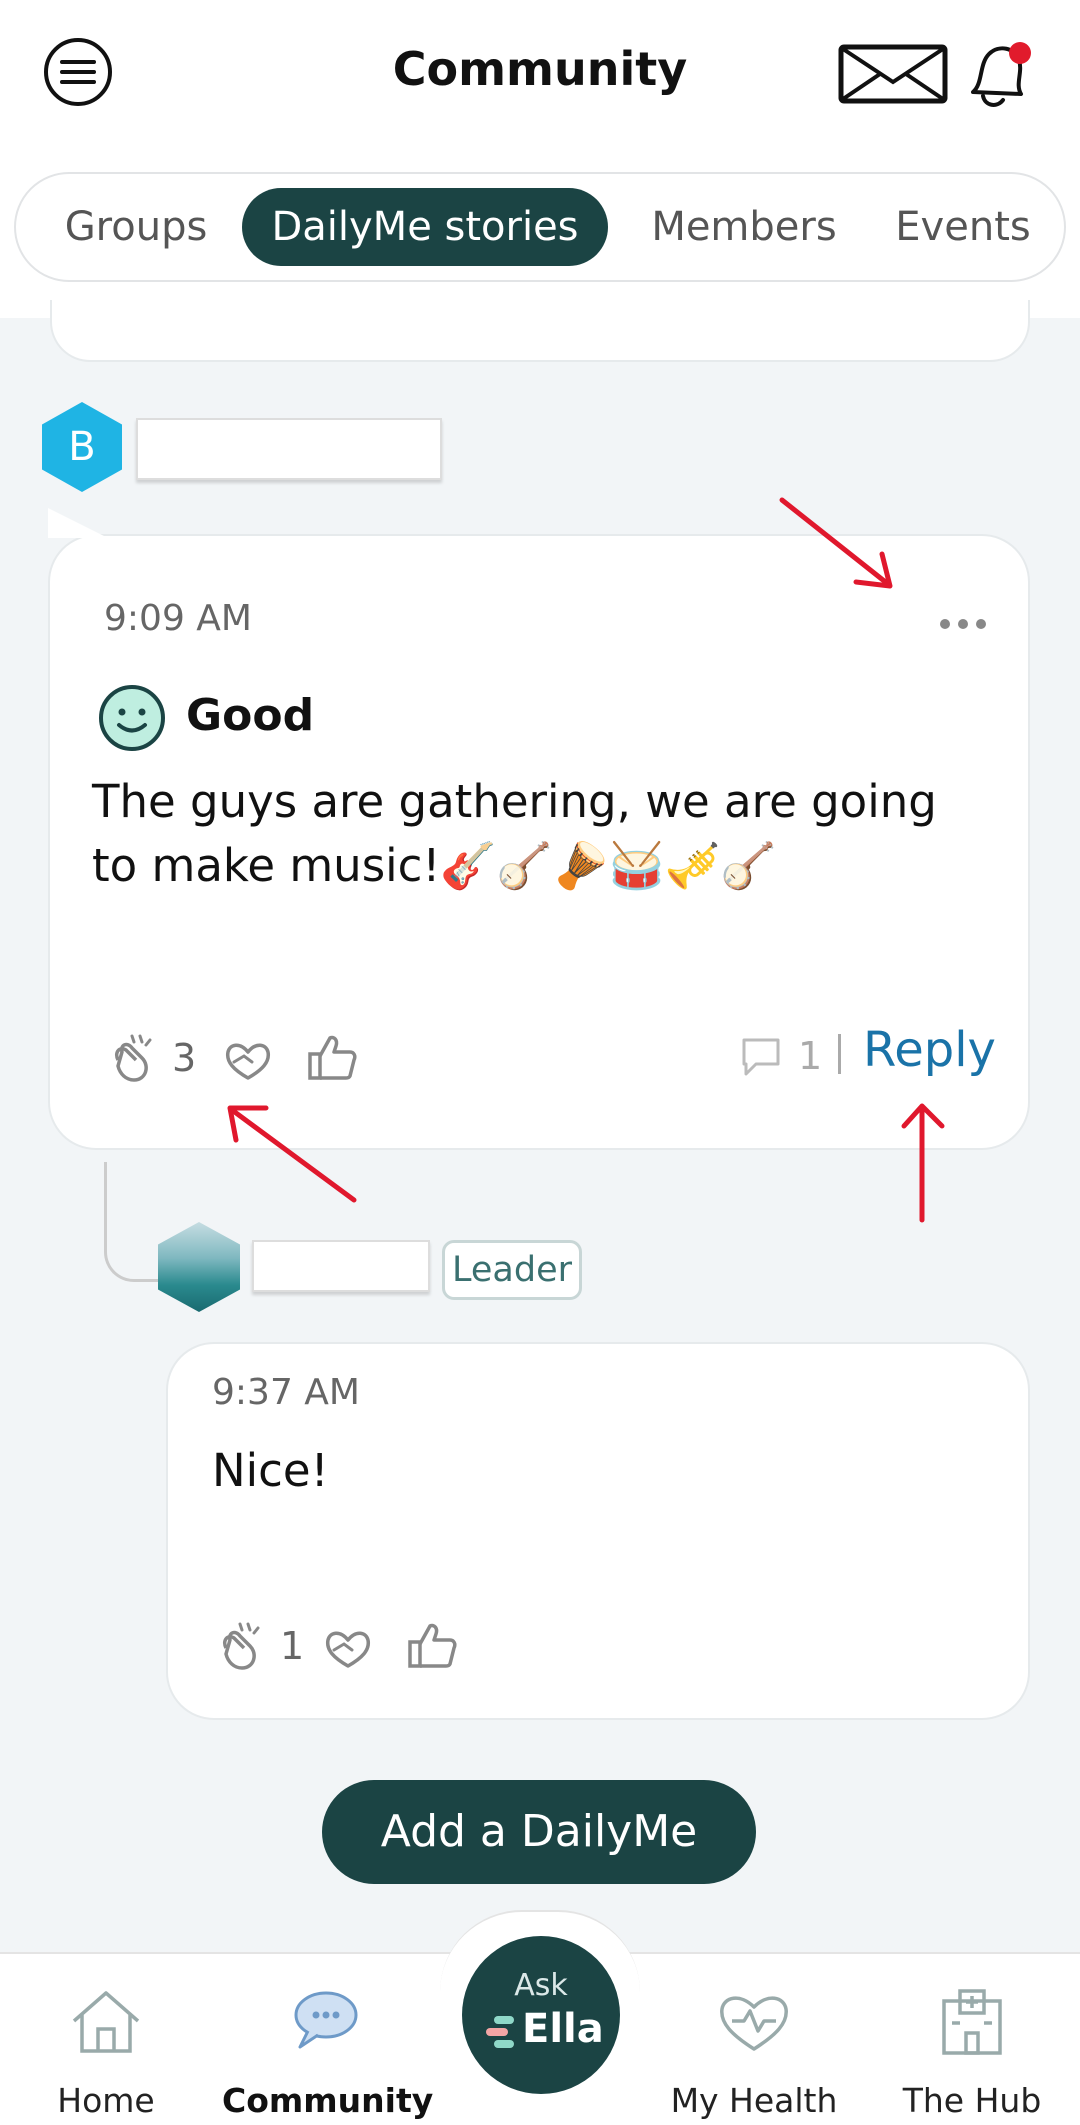 This screenshot has height=2125, width=1080. I want to click on ask-ella-button: Ask Ella, so click(541, 2015).